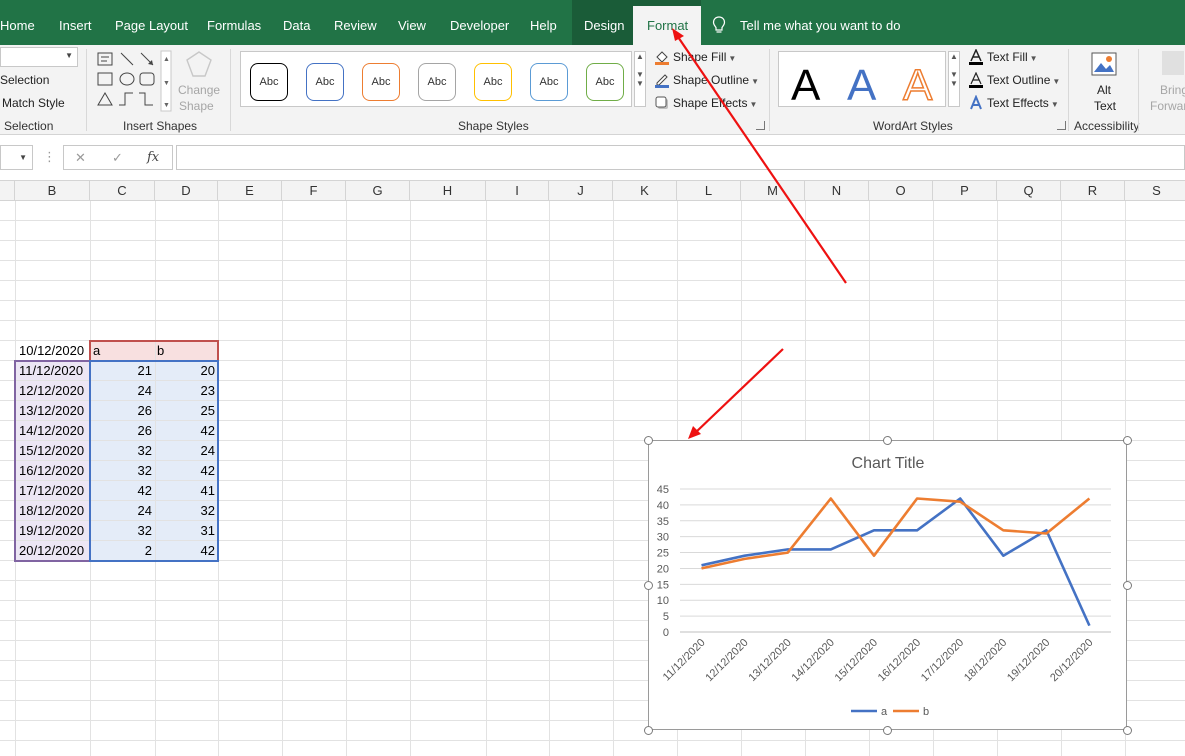  I want to click on column-header: J, so click(581, 191).